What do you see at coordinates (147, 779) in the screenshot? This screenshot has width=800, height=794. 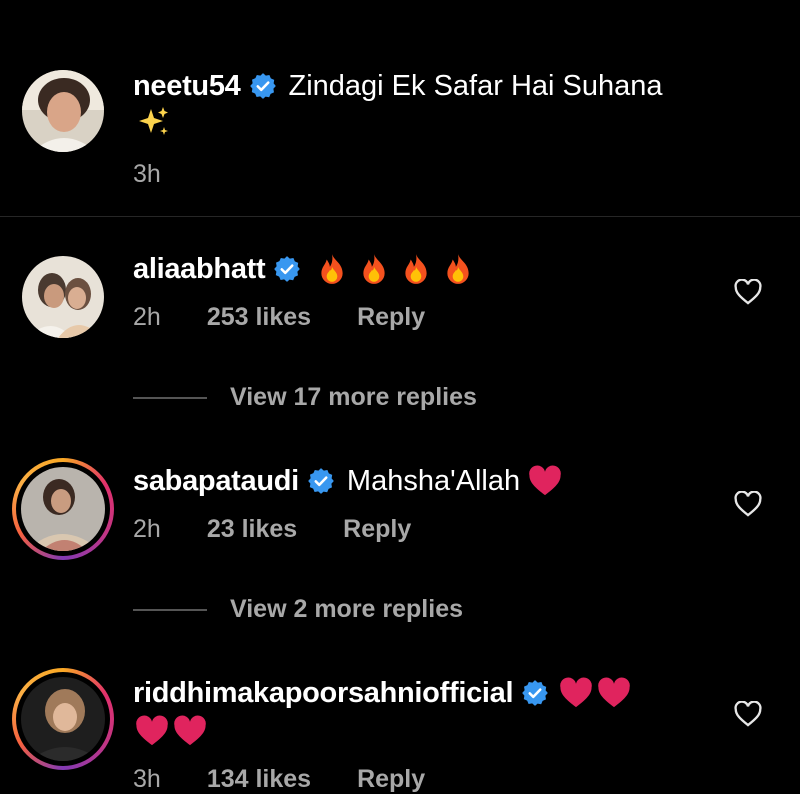 I see `comment-time: 3h` at bounding box center [147, 779].